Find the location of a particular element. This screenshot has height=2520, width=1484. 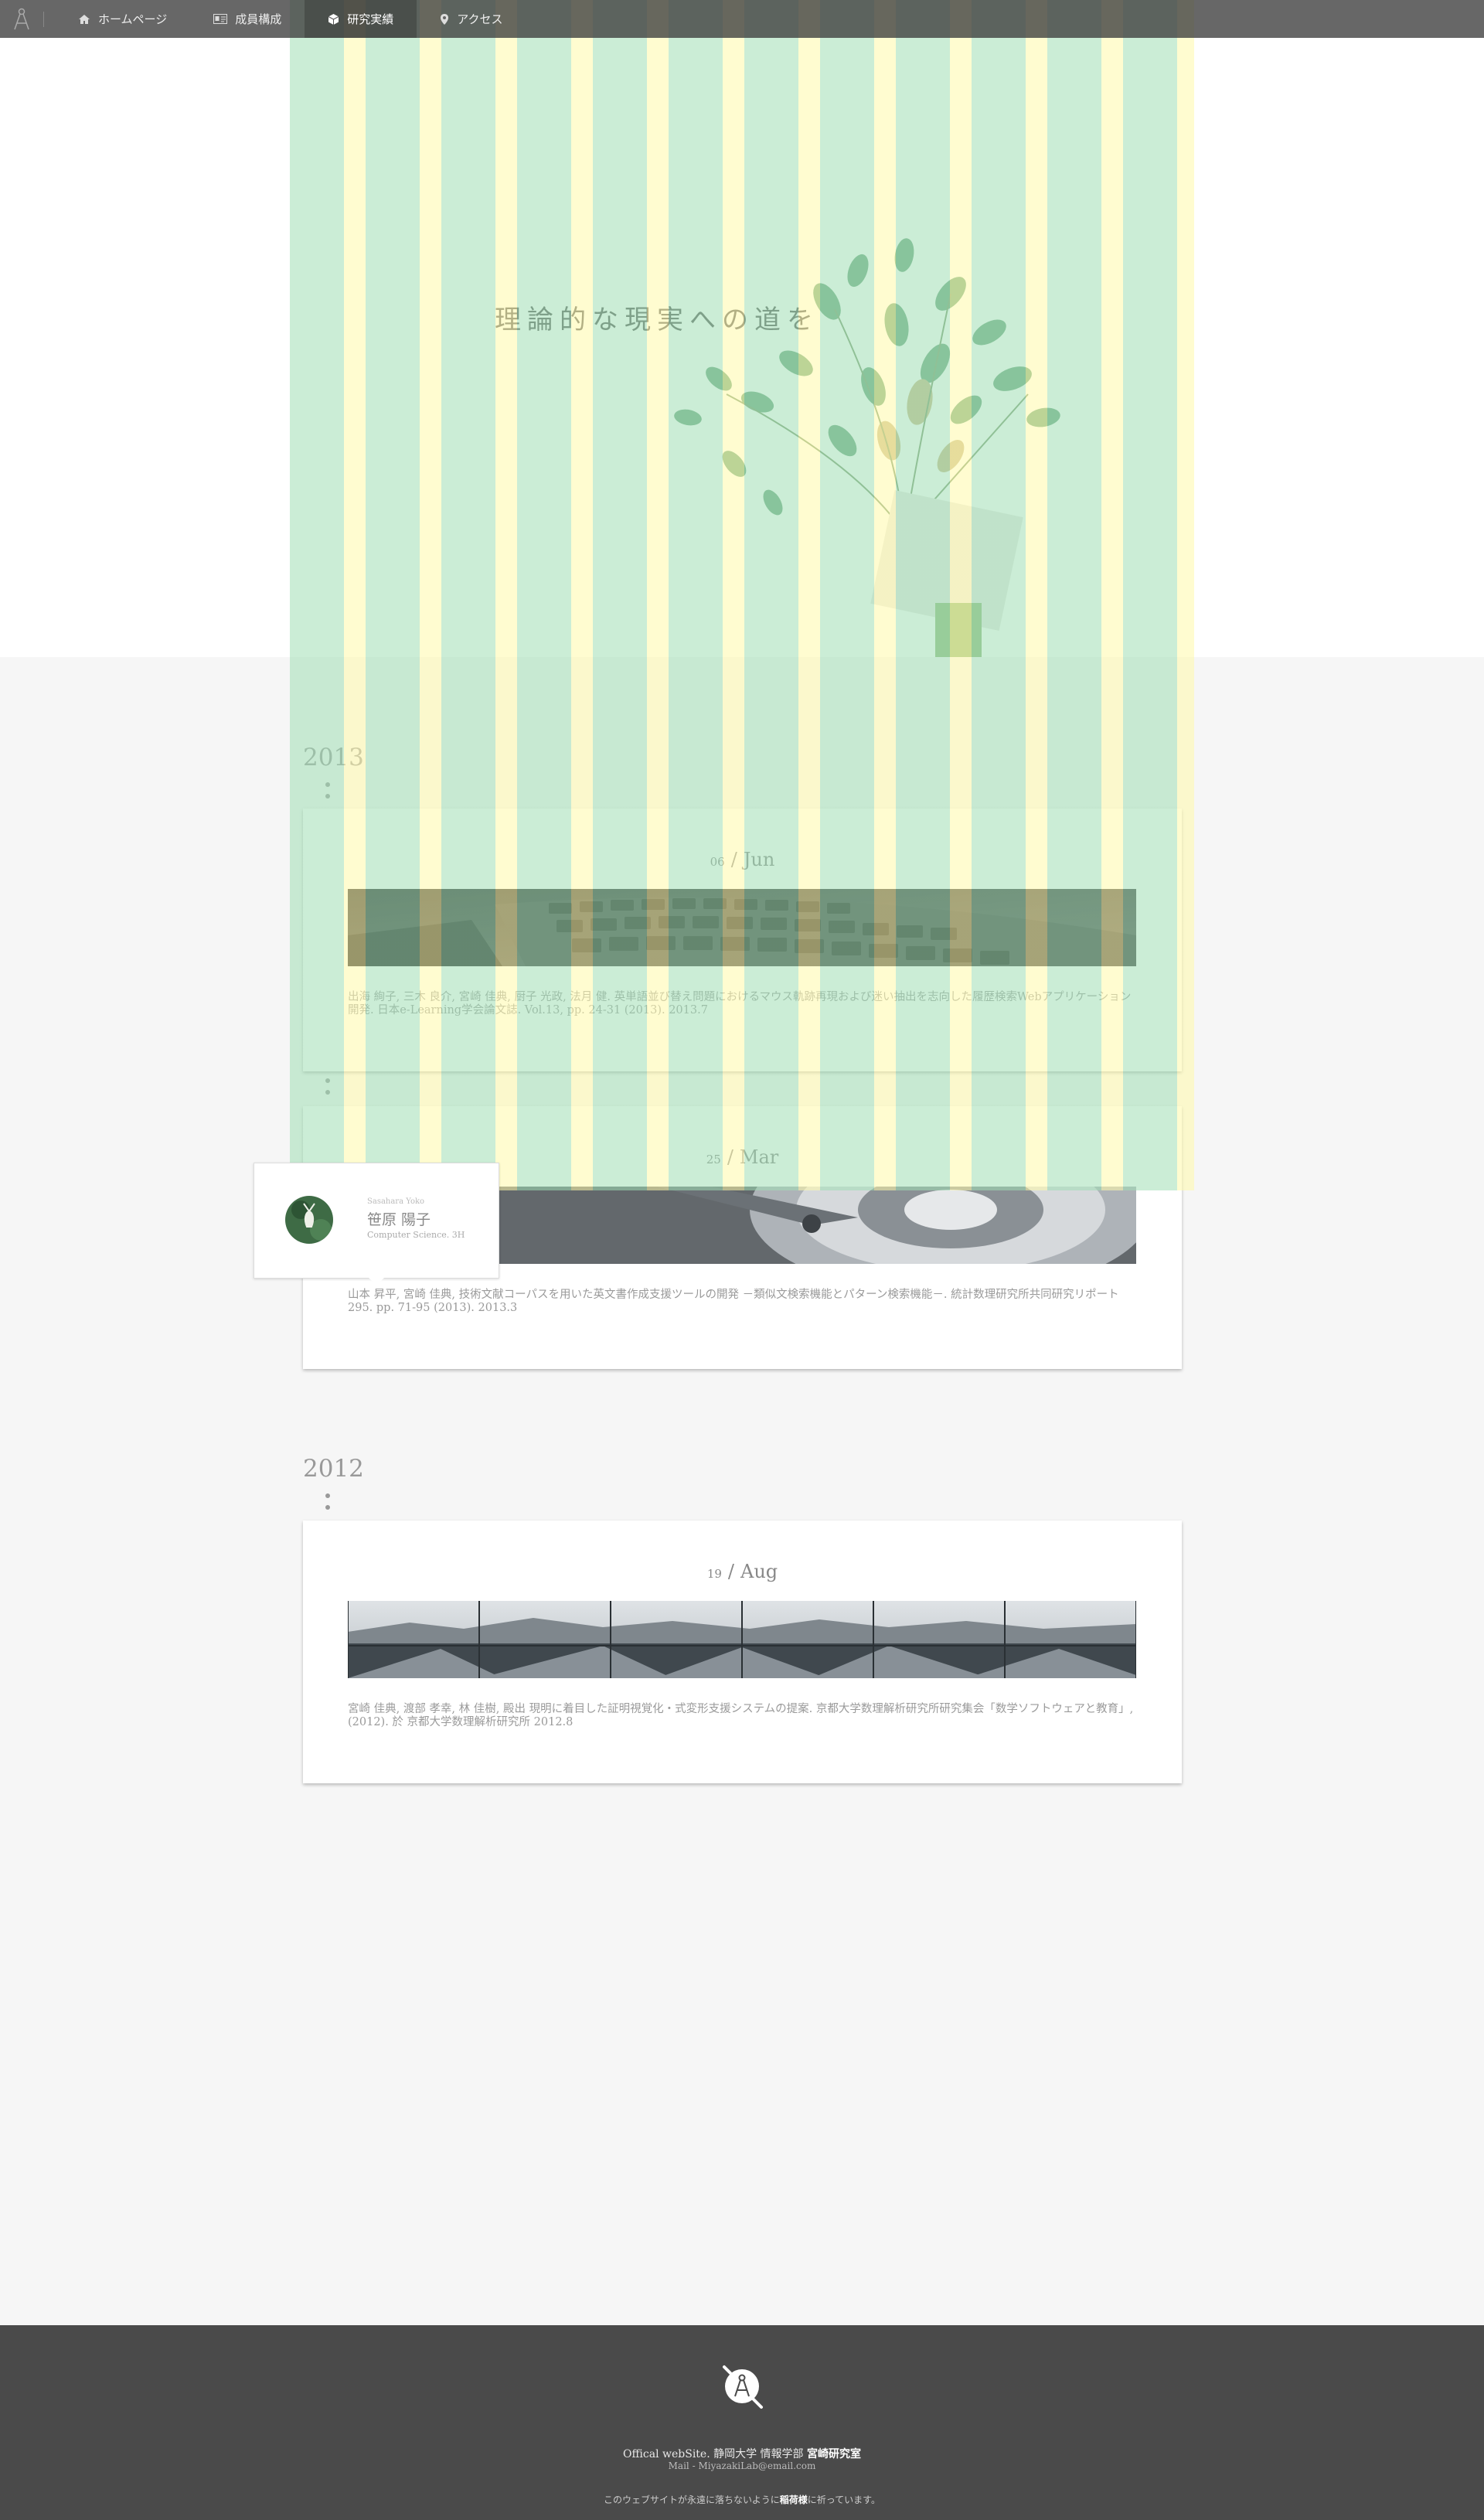

top-navbar: ホームページ 成員構成 研究実績 アクセス is located at coordinates (742, 19).